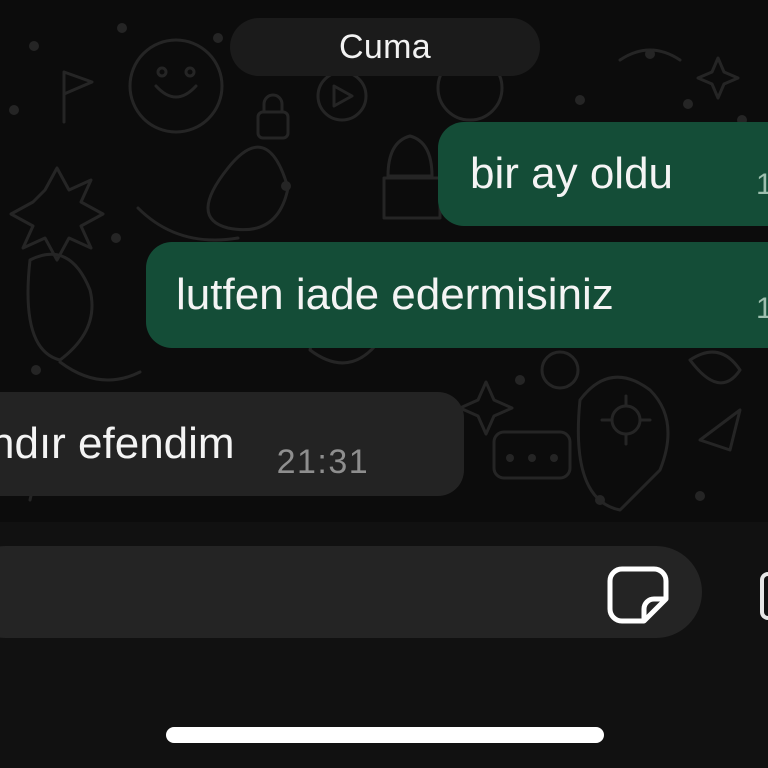 This screenshot has height=768, width=768. What do you see at coordinates (385, 47) in the screenshot?
I see `date-separator: Cuma` at bounding box center [385, 47].